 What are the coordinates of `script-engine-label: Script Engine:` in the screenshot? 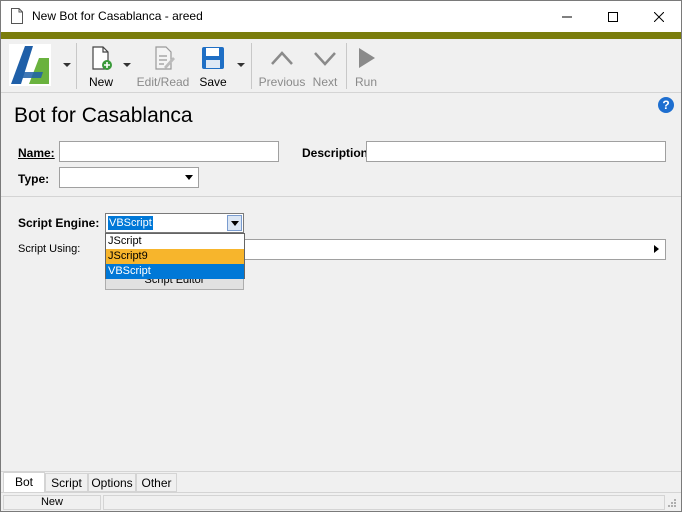 It's located at (59, 223).